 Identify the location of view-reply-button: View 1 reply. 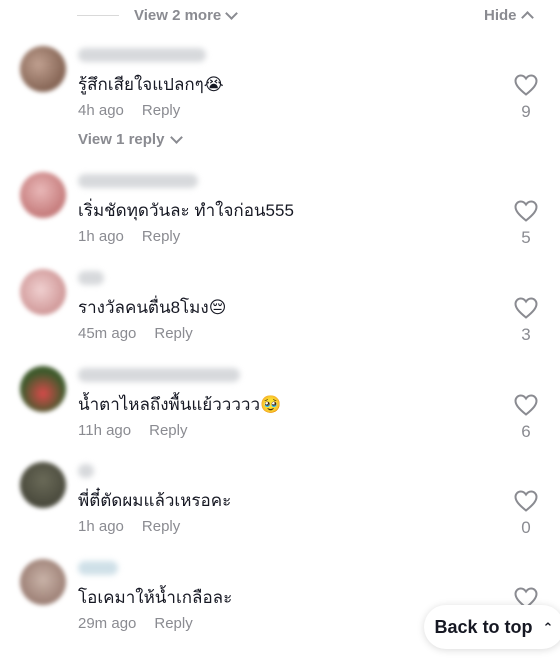
(131, 139).